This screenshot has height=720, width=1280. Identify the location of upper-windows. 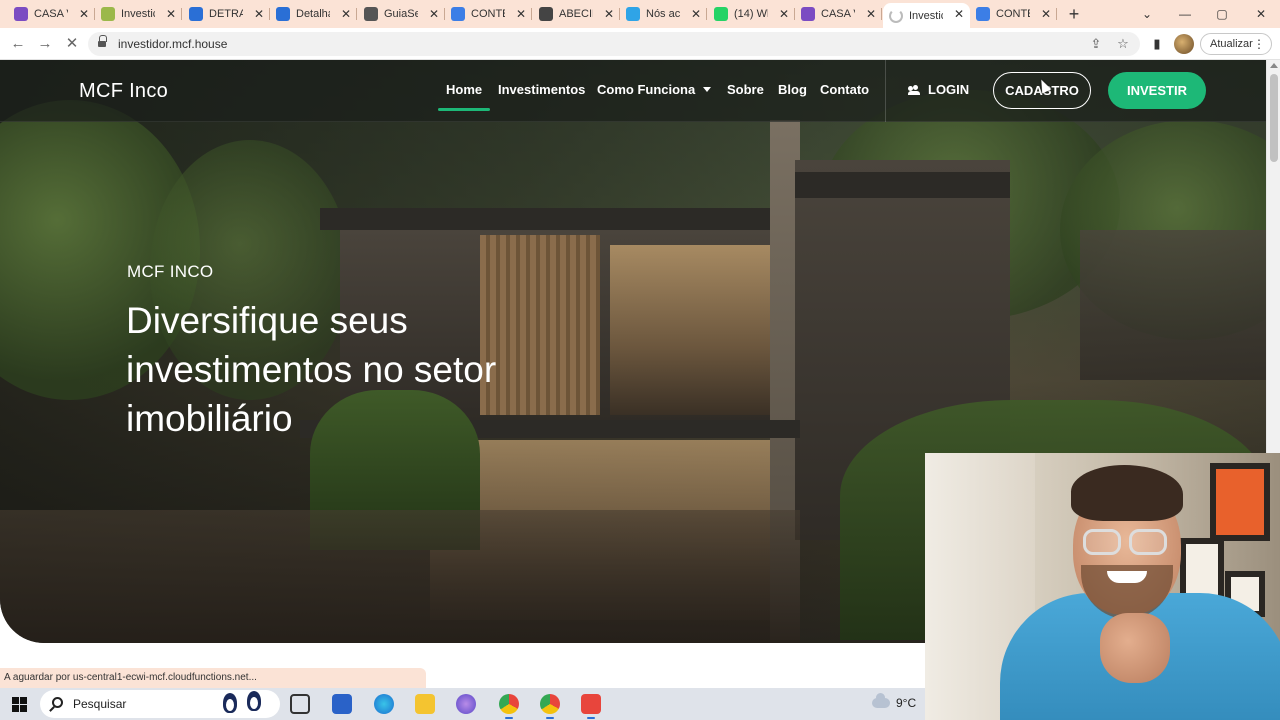
(690, 330).